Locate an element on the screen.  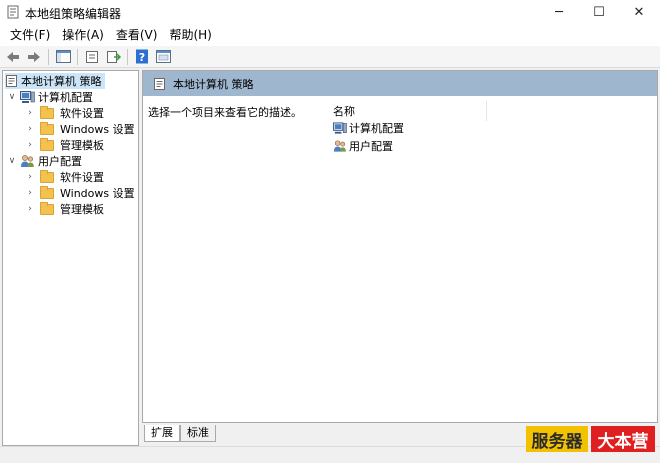
menu-help: 帮助(H) is located at coordinates (190, 35).